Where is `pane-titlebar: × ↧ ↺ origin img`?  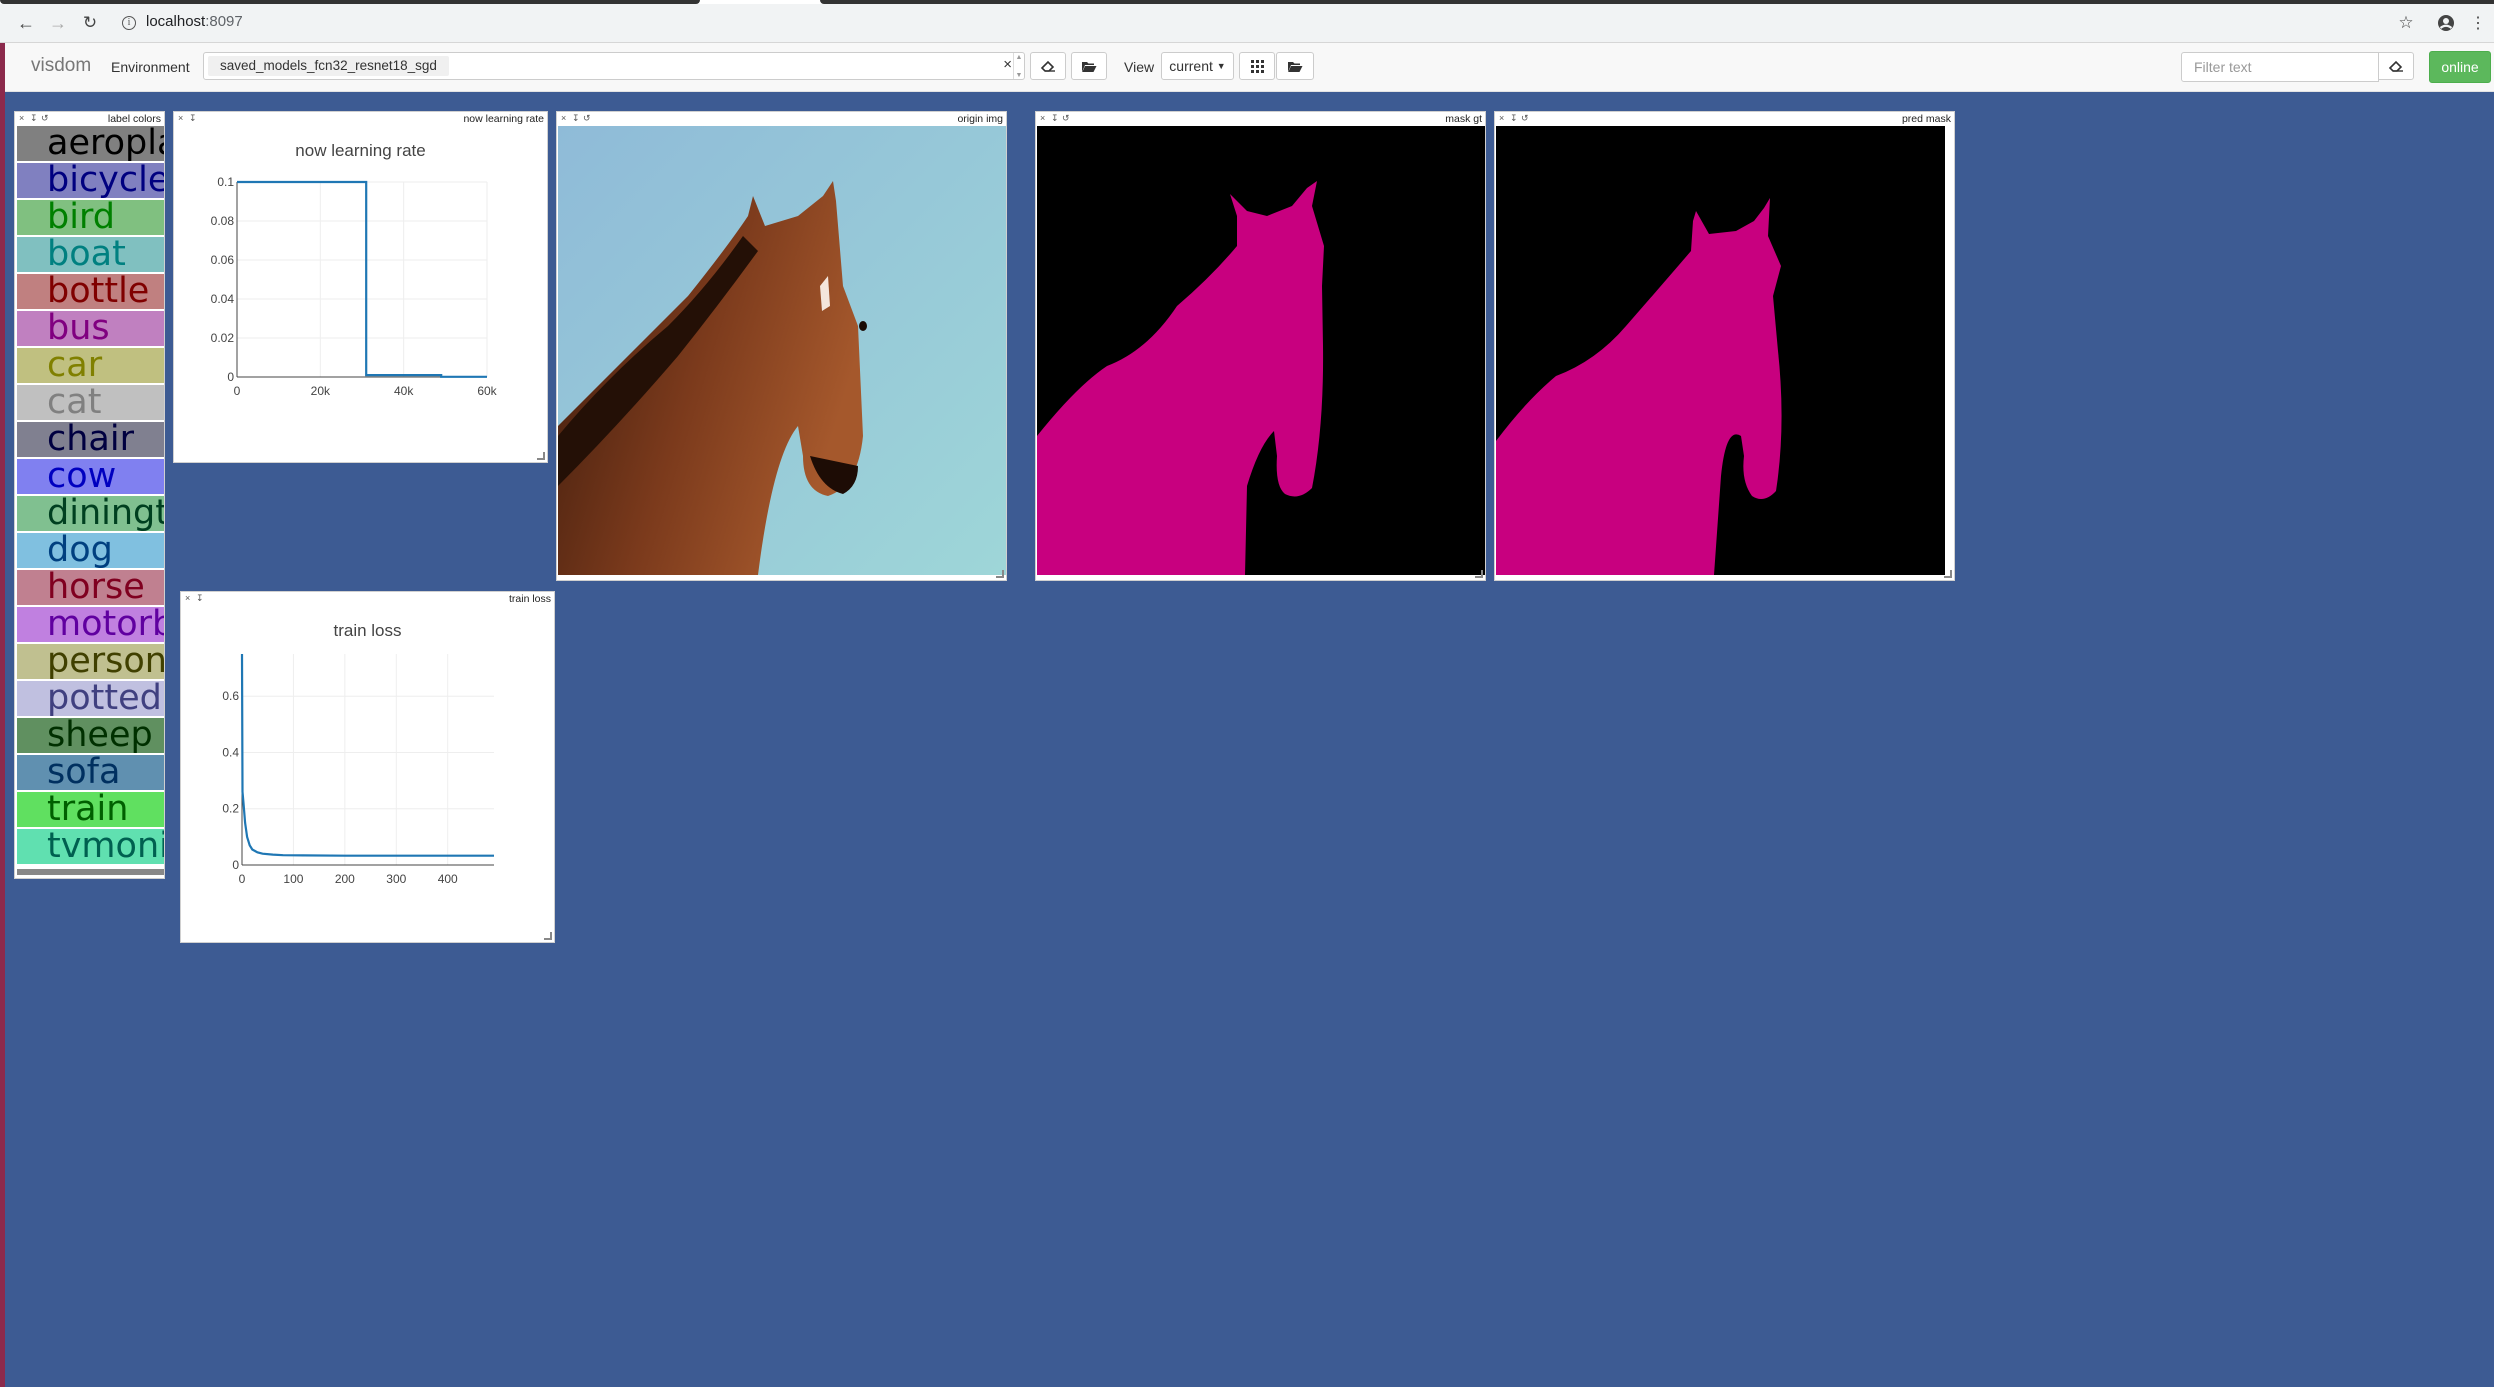
pane-titlebar: × ↧ ↺ origin img is located at coordinates (781, 119).